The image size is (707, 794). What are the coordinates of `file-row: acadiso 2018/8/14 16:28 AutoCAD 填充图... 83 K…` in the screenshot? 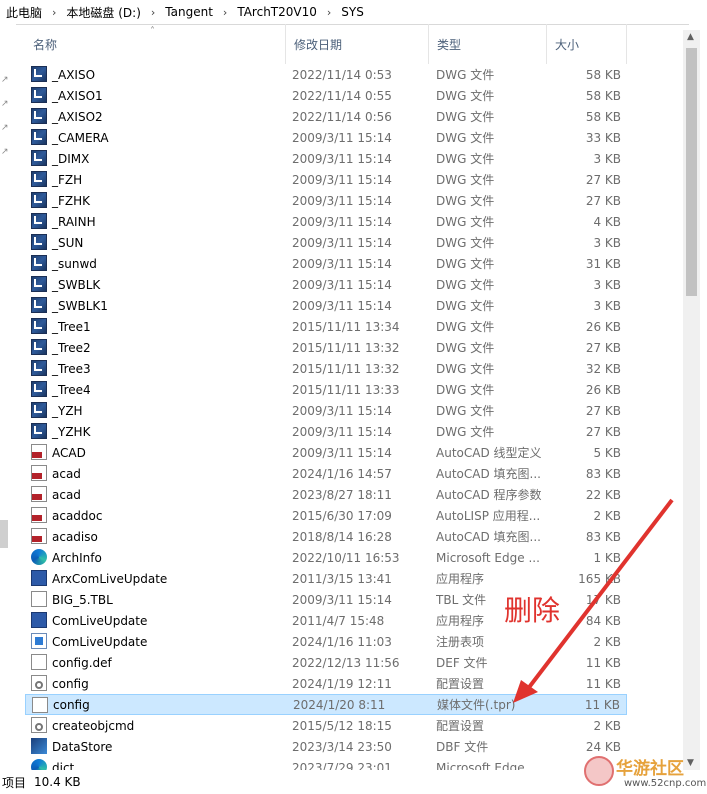 It's located at (326, 536).